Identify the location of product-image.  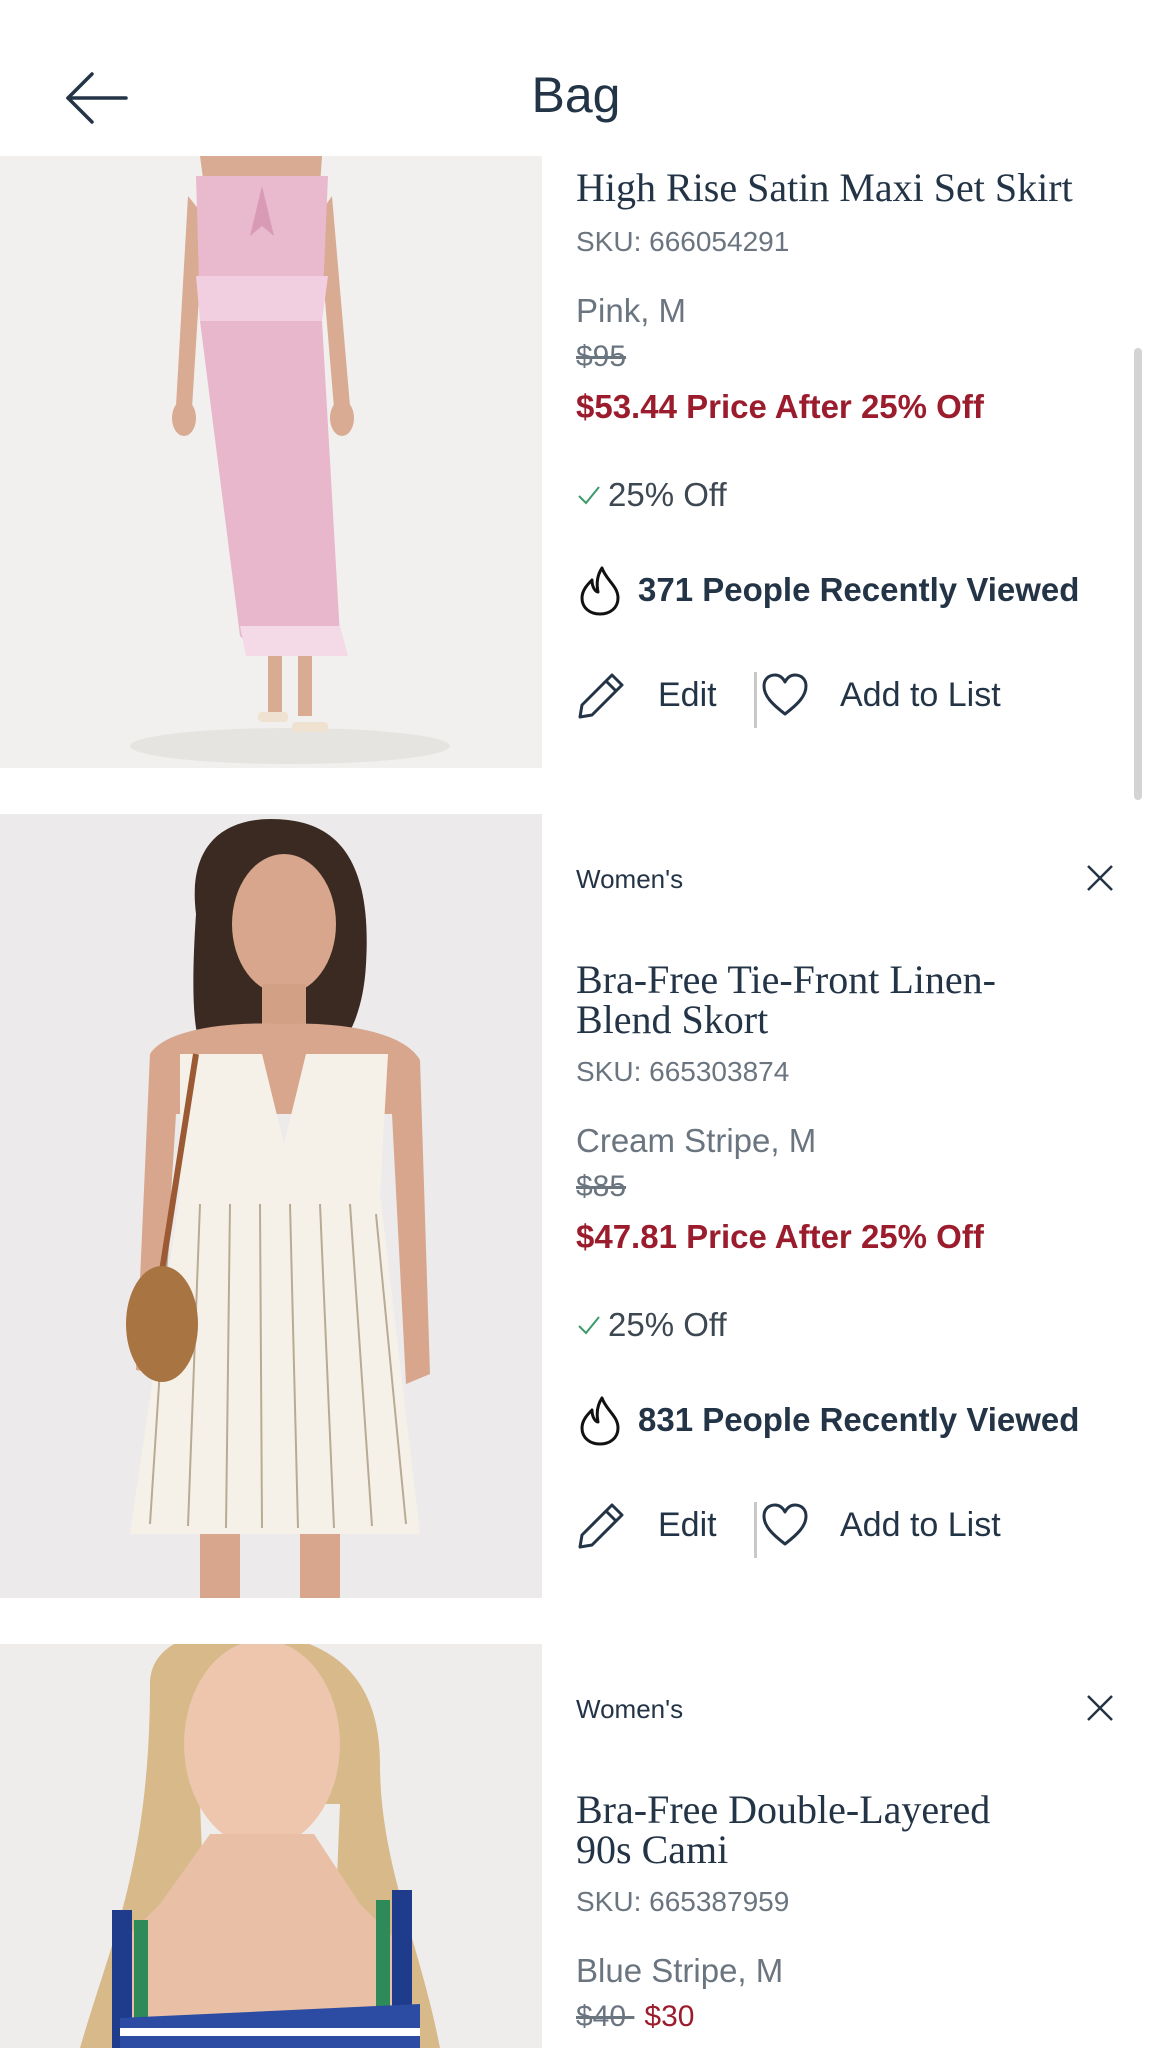
(271, 1846).